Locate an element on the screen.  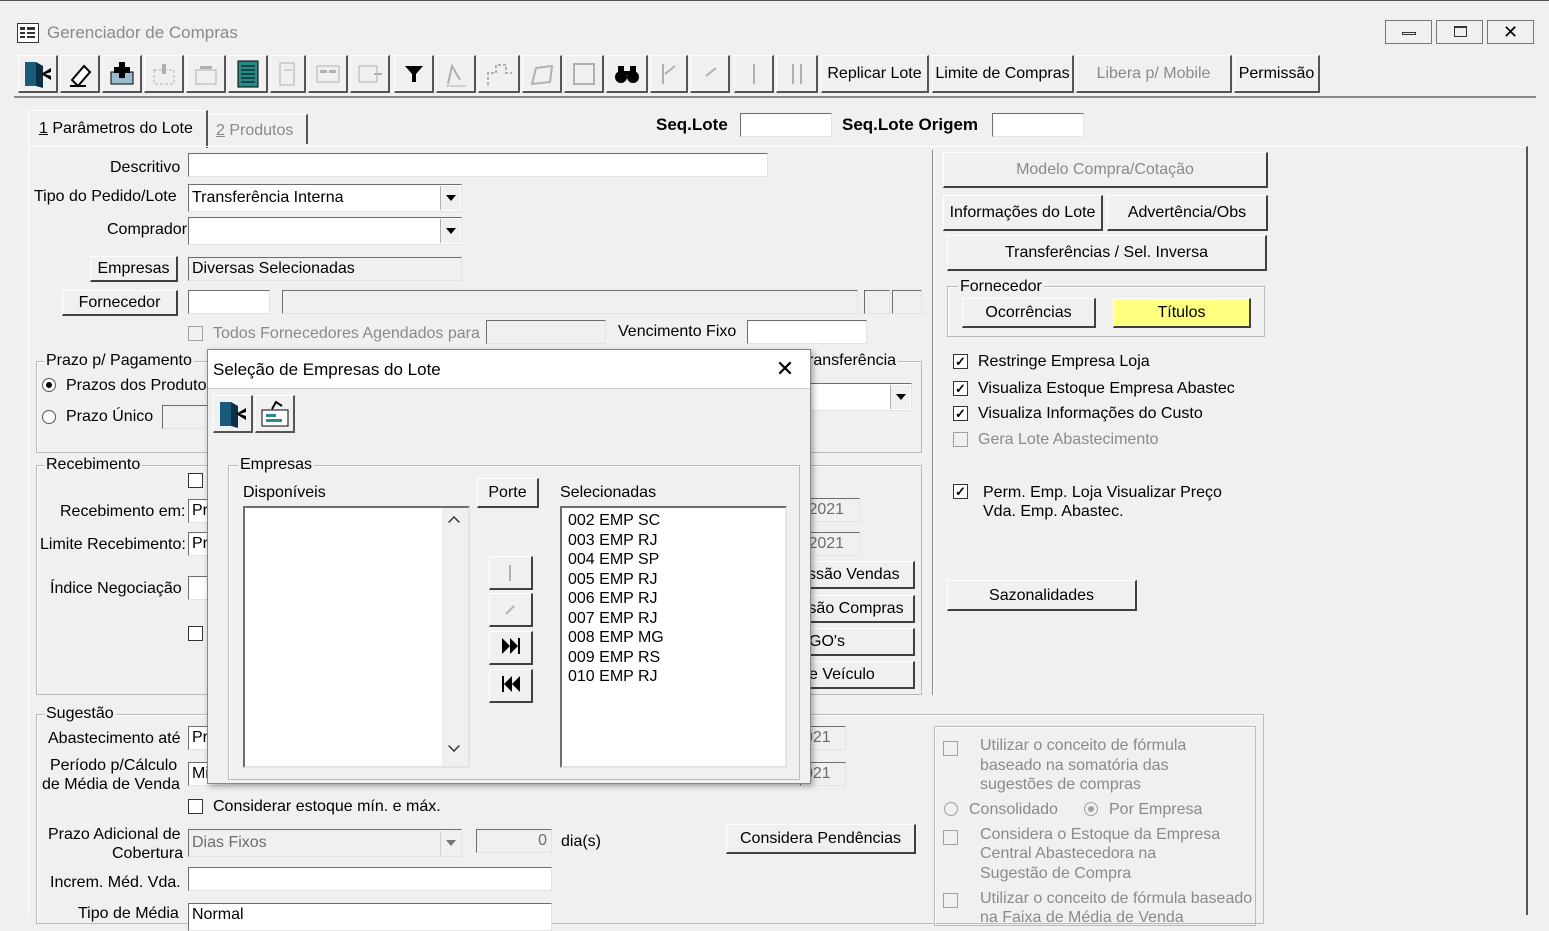
gos-label: GO's is located at coordinates (827, 641).